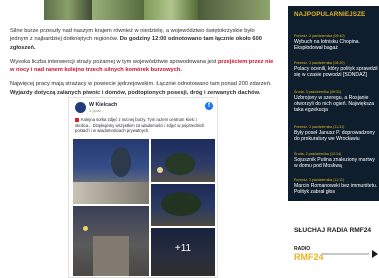  I want to click on rmf24-logo: RADIO RMF24, so click(309, 259).